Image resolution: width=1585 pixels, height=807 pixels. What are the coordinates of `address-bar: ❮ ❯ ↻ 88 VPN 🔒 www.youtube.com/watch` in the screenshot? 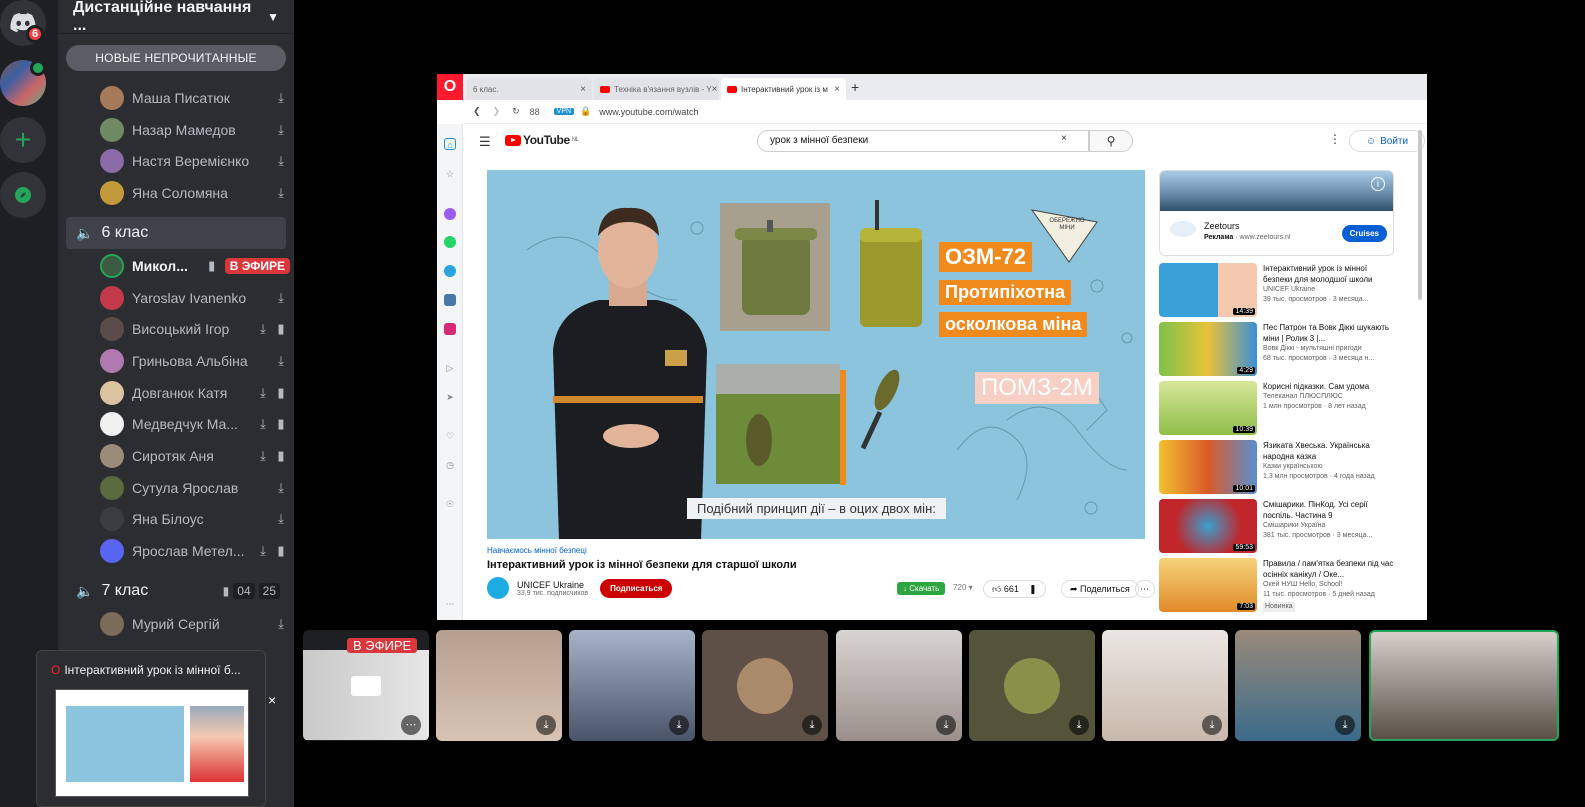 It's located at (945, 112).